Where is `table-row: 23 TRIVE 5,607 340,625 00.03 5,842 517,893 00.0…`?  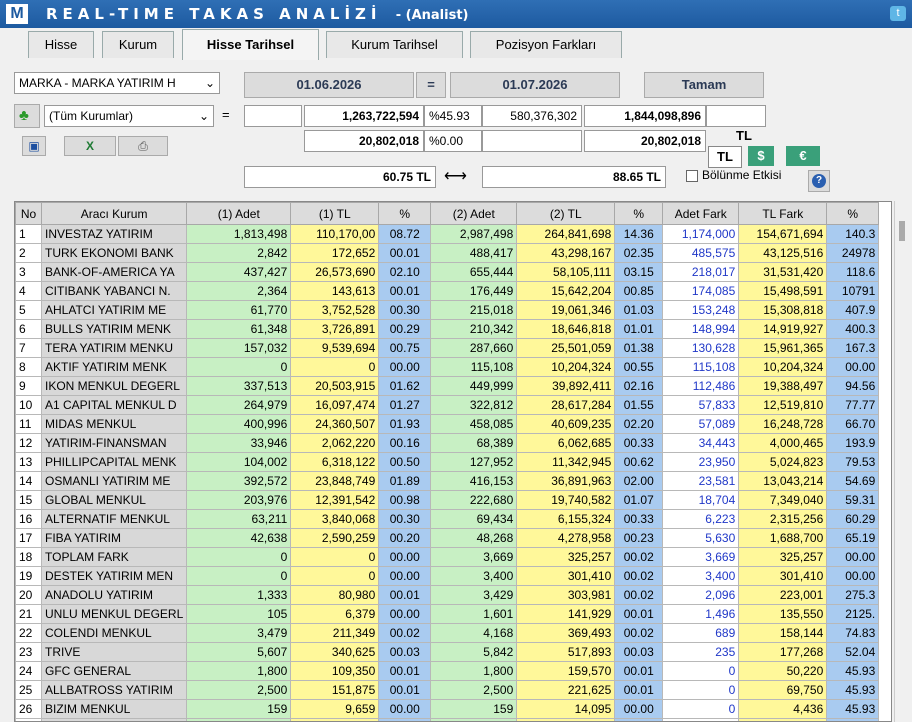 table-row: 23 TRIVE 5,607 340,625 00.03 5,842 517,893 00.0… is located at coordinates (447, 652).